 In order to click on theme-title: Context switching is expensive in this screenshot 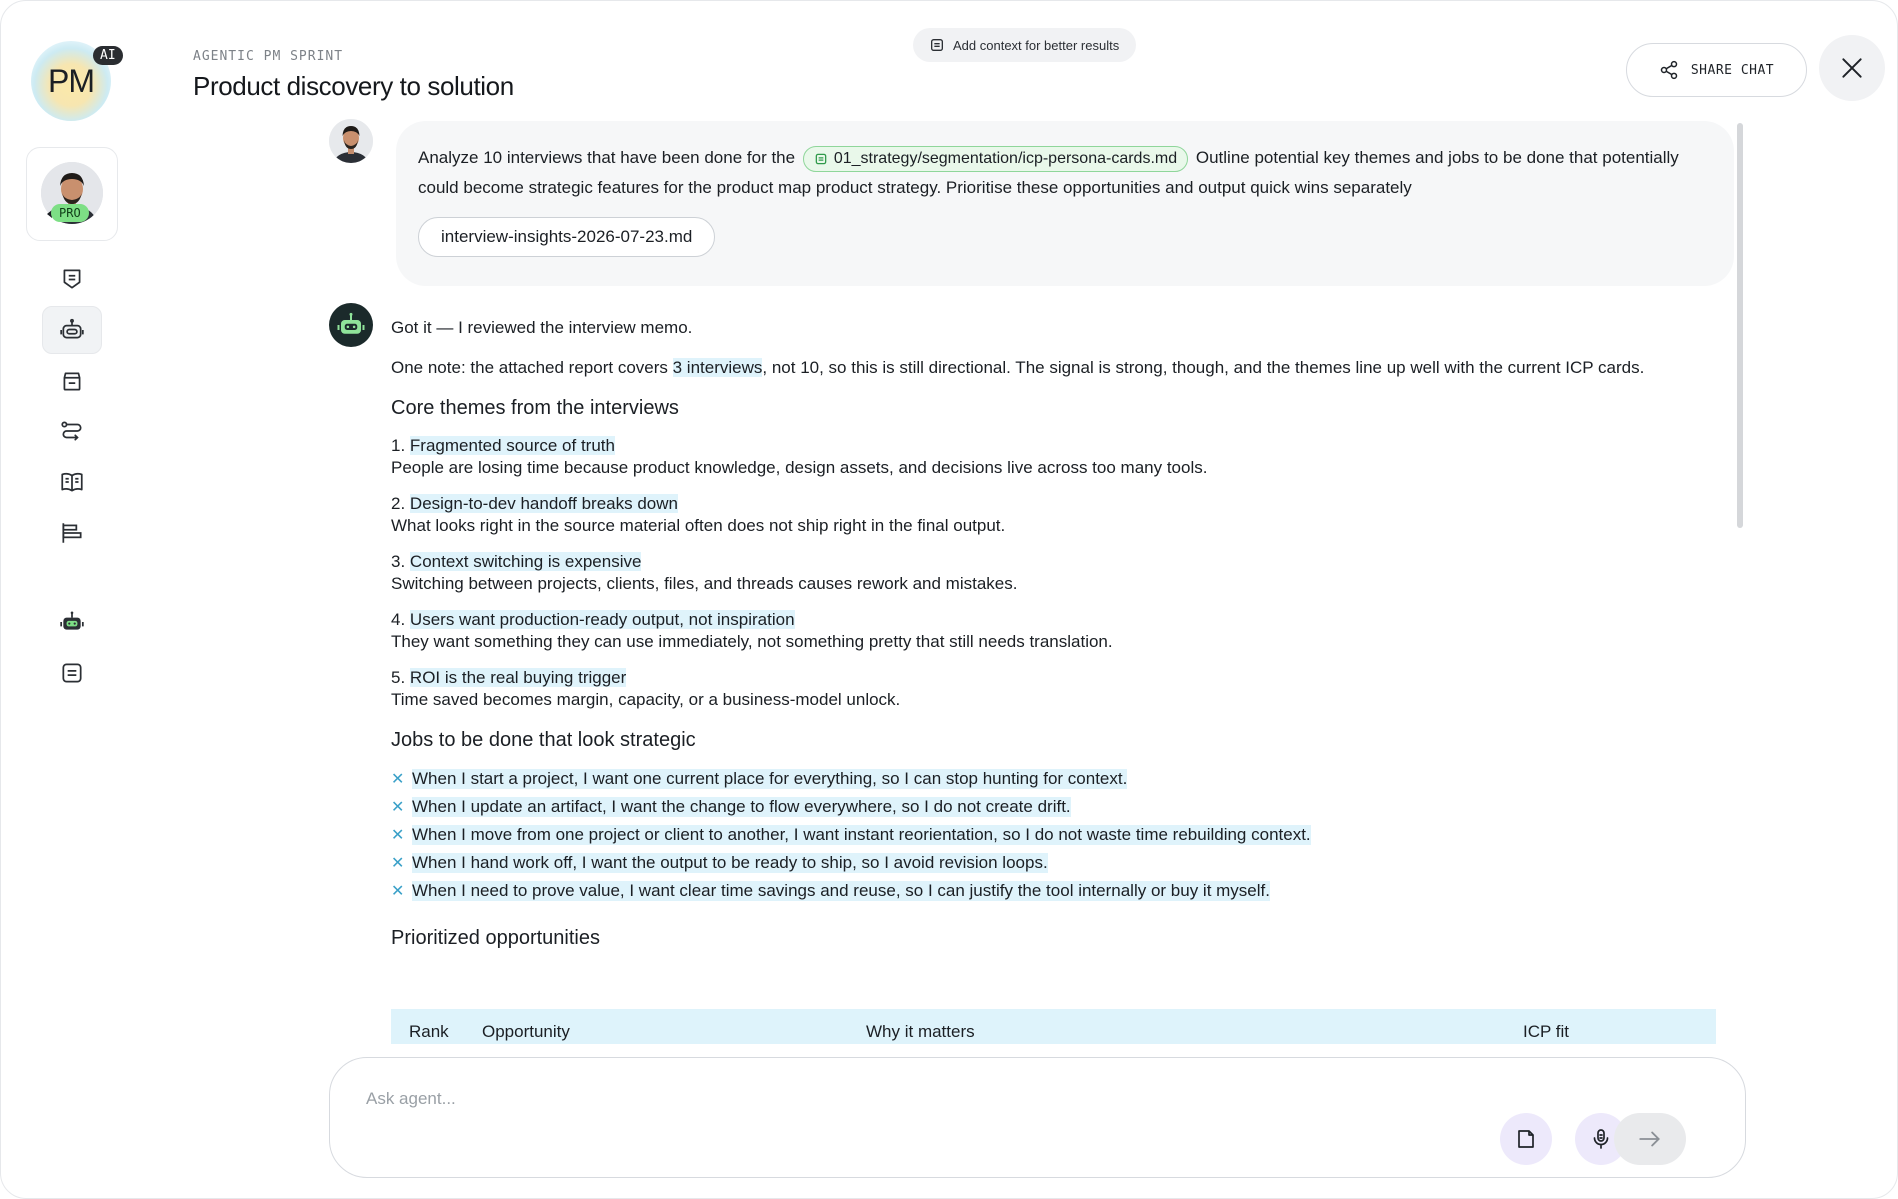, I will do `click(525, 561)`.